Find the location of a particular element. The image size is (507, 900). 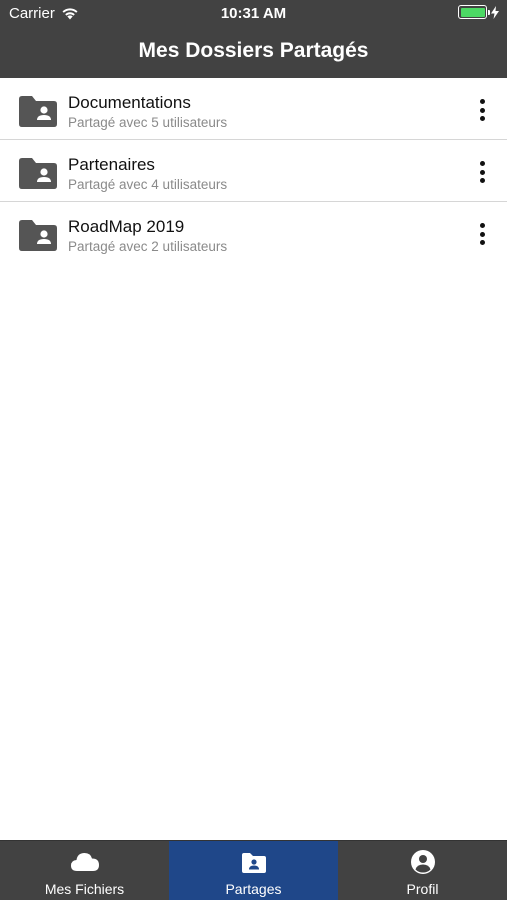

cloud-icon is located at coordinates (84, 862).